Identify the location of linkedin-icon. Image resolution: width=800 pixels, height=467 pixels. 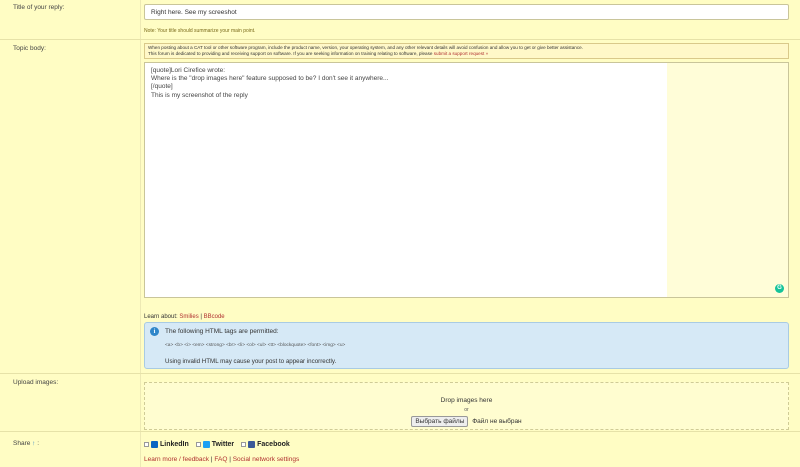
(154, 444).